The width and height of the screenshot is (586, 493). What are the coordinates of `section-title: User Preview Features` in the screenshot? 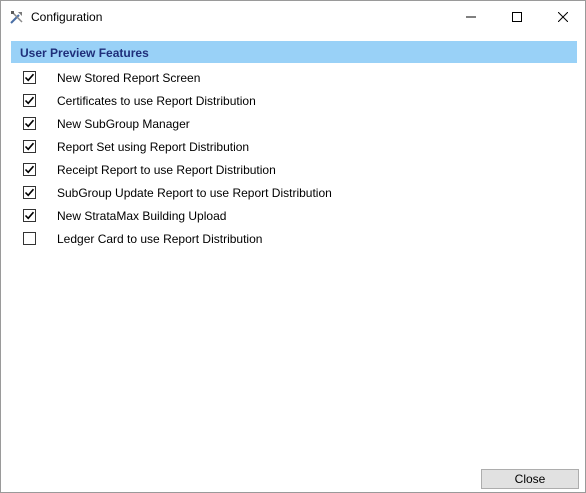 It's located at (84, 53).